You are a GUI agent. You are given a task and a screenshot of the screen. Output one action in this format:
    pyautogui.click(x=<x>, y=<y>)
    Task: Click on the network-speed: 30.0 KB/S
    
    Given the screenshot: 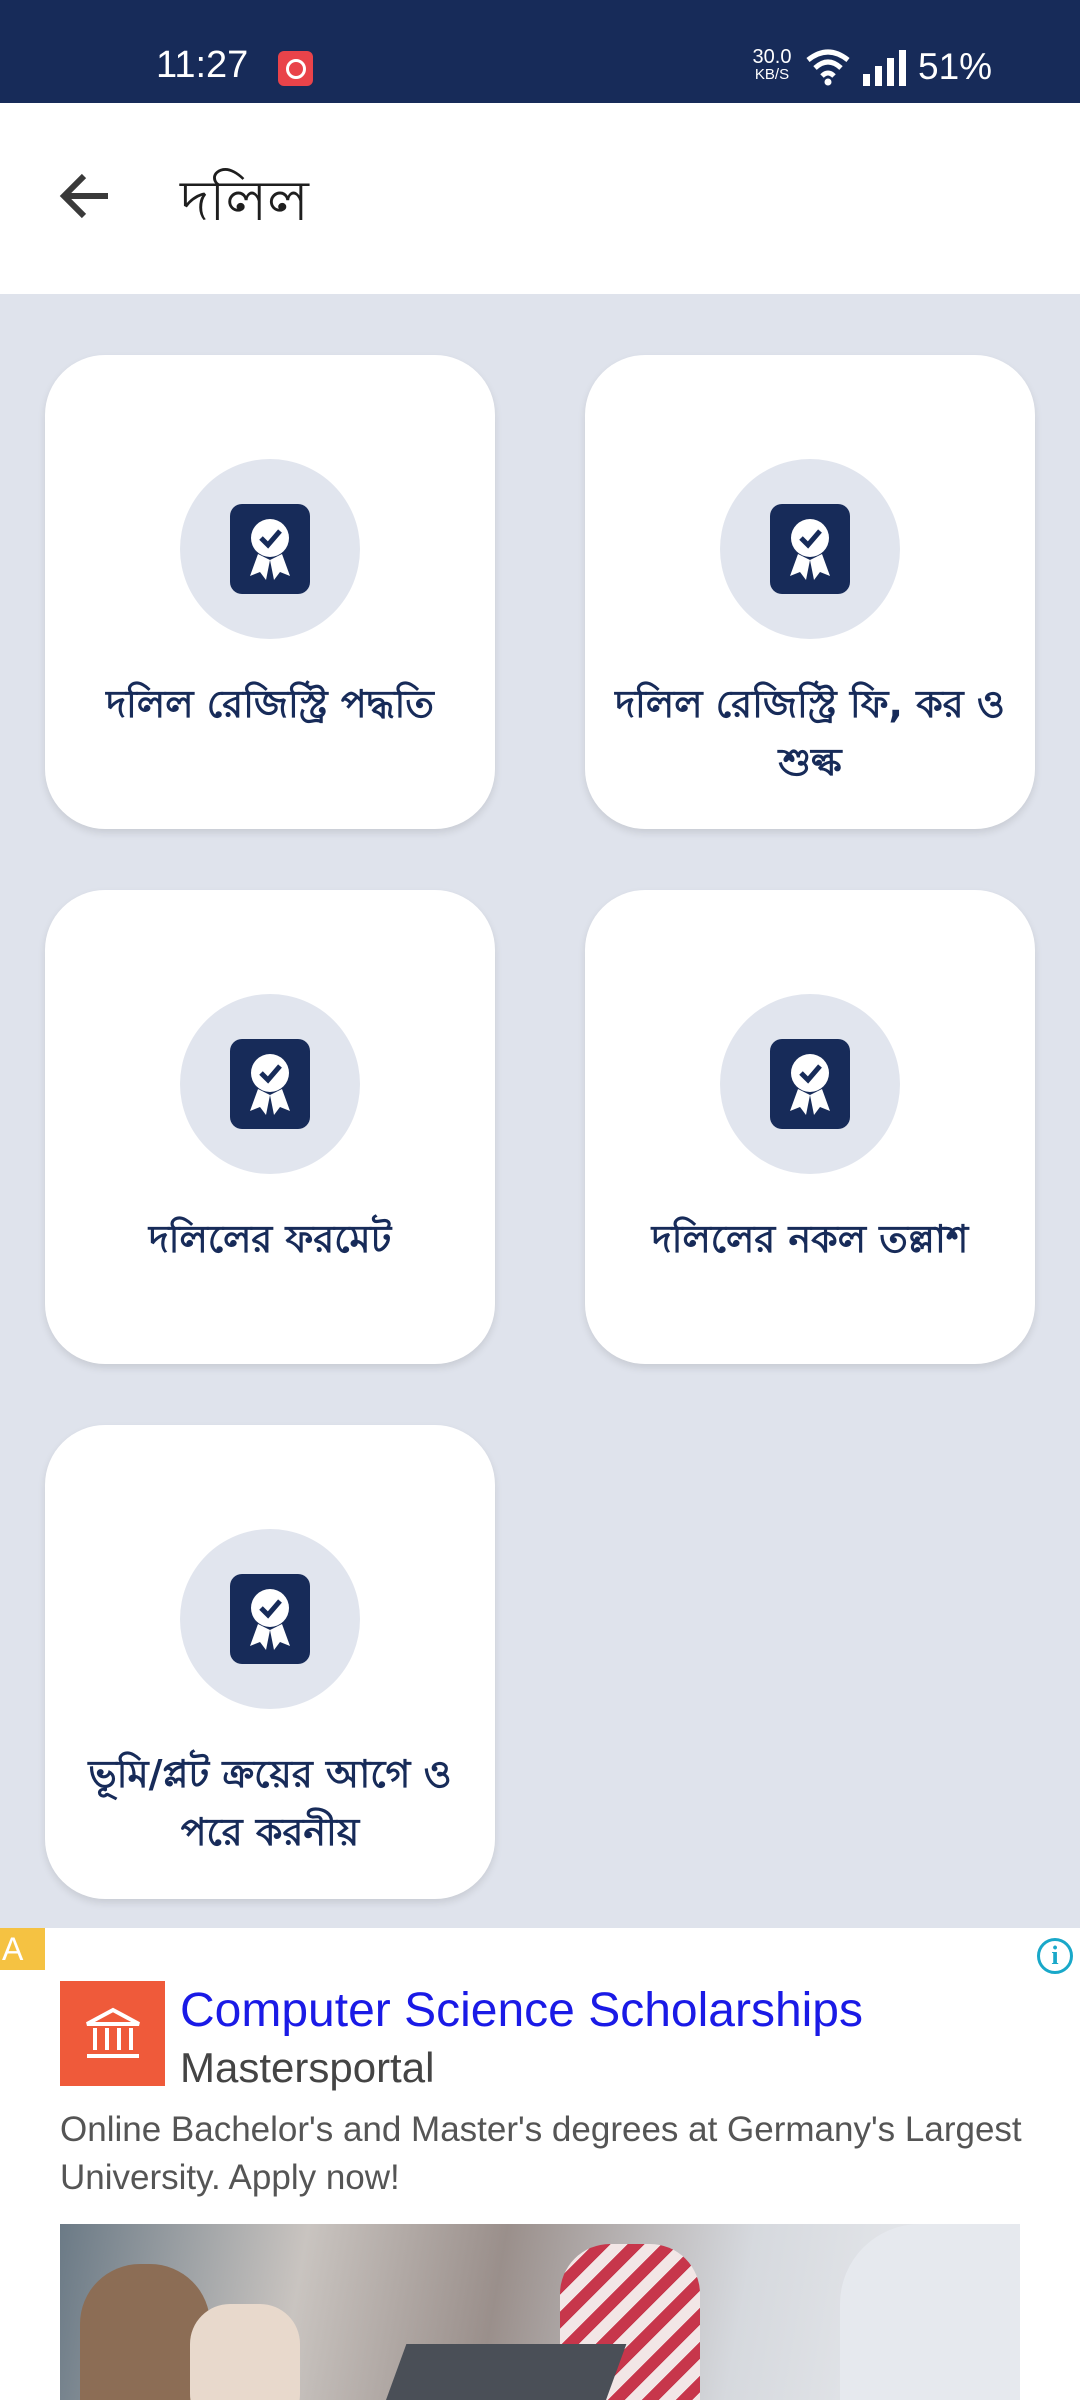 What is the action you would take?
    pyautogui.click(x=772, y=64)
    